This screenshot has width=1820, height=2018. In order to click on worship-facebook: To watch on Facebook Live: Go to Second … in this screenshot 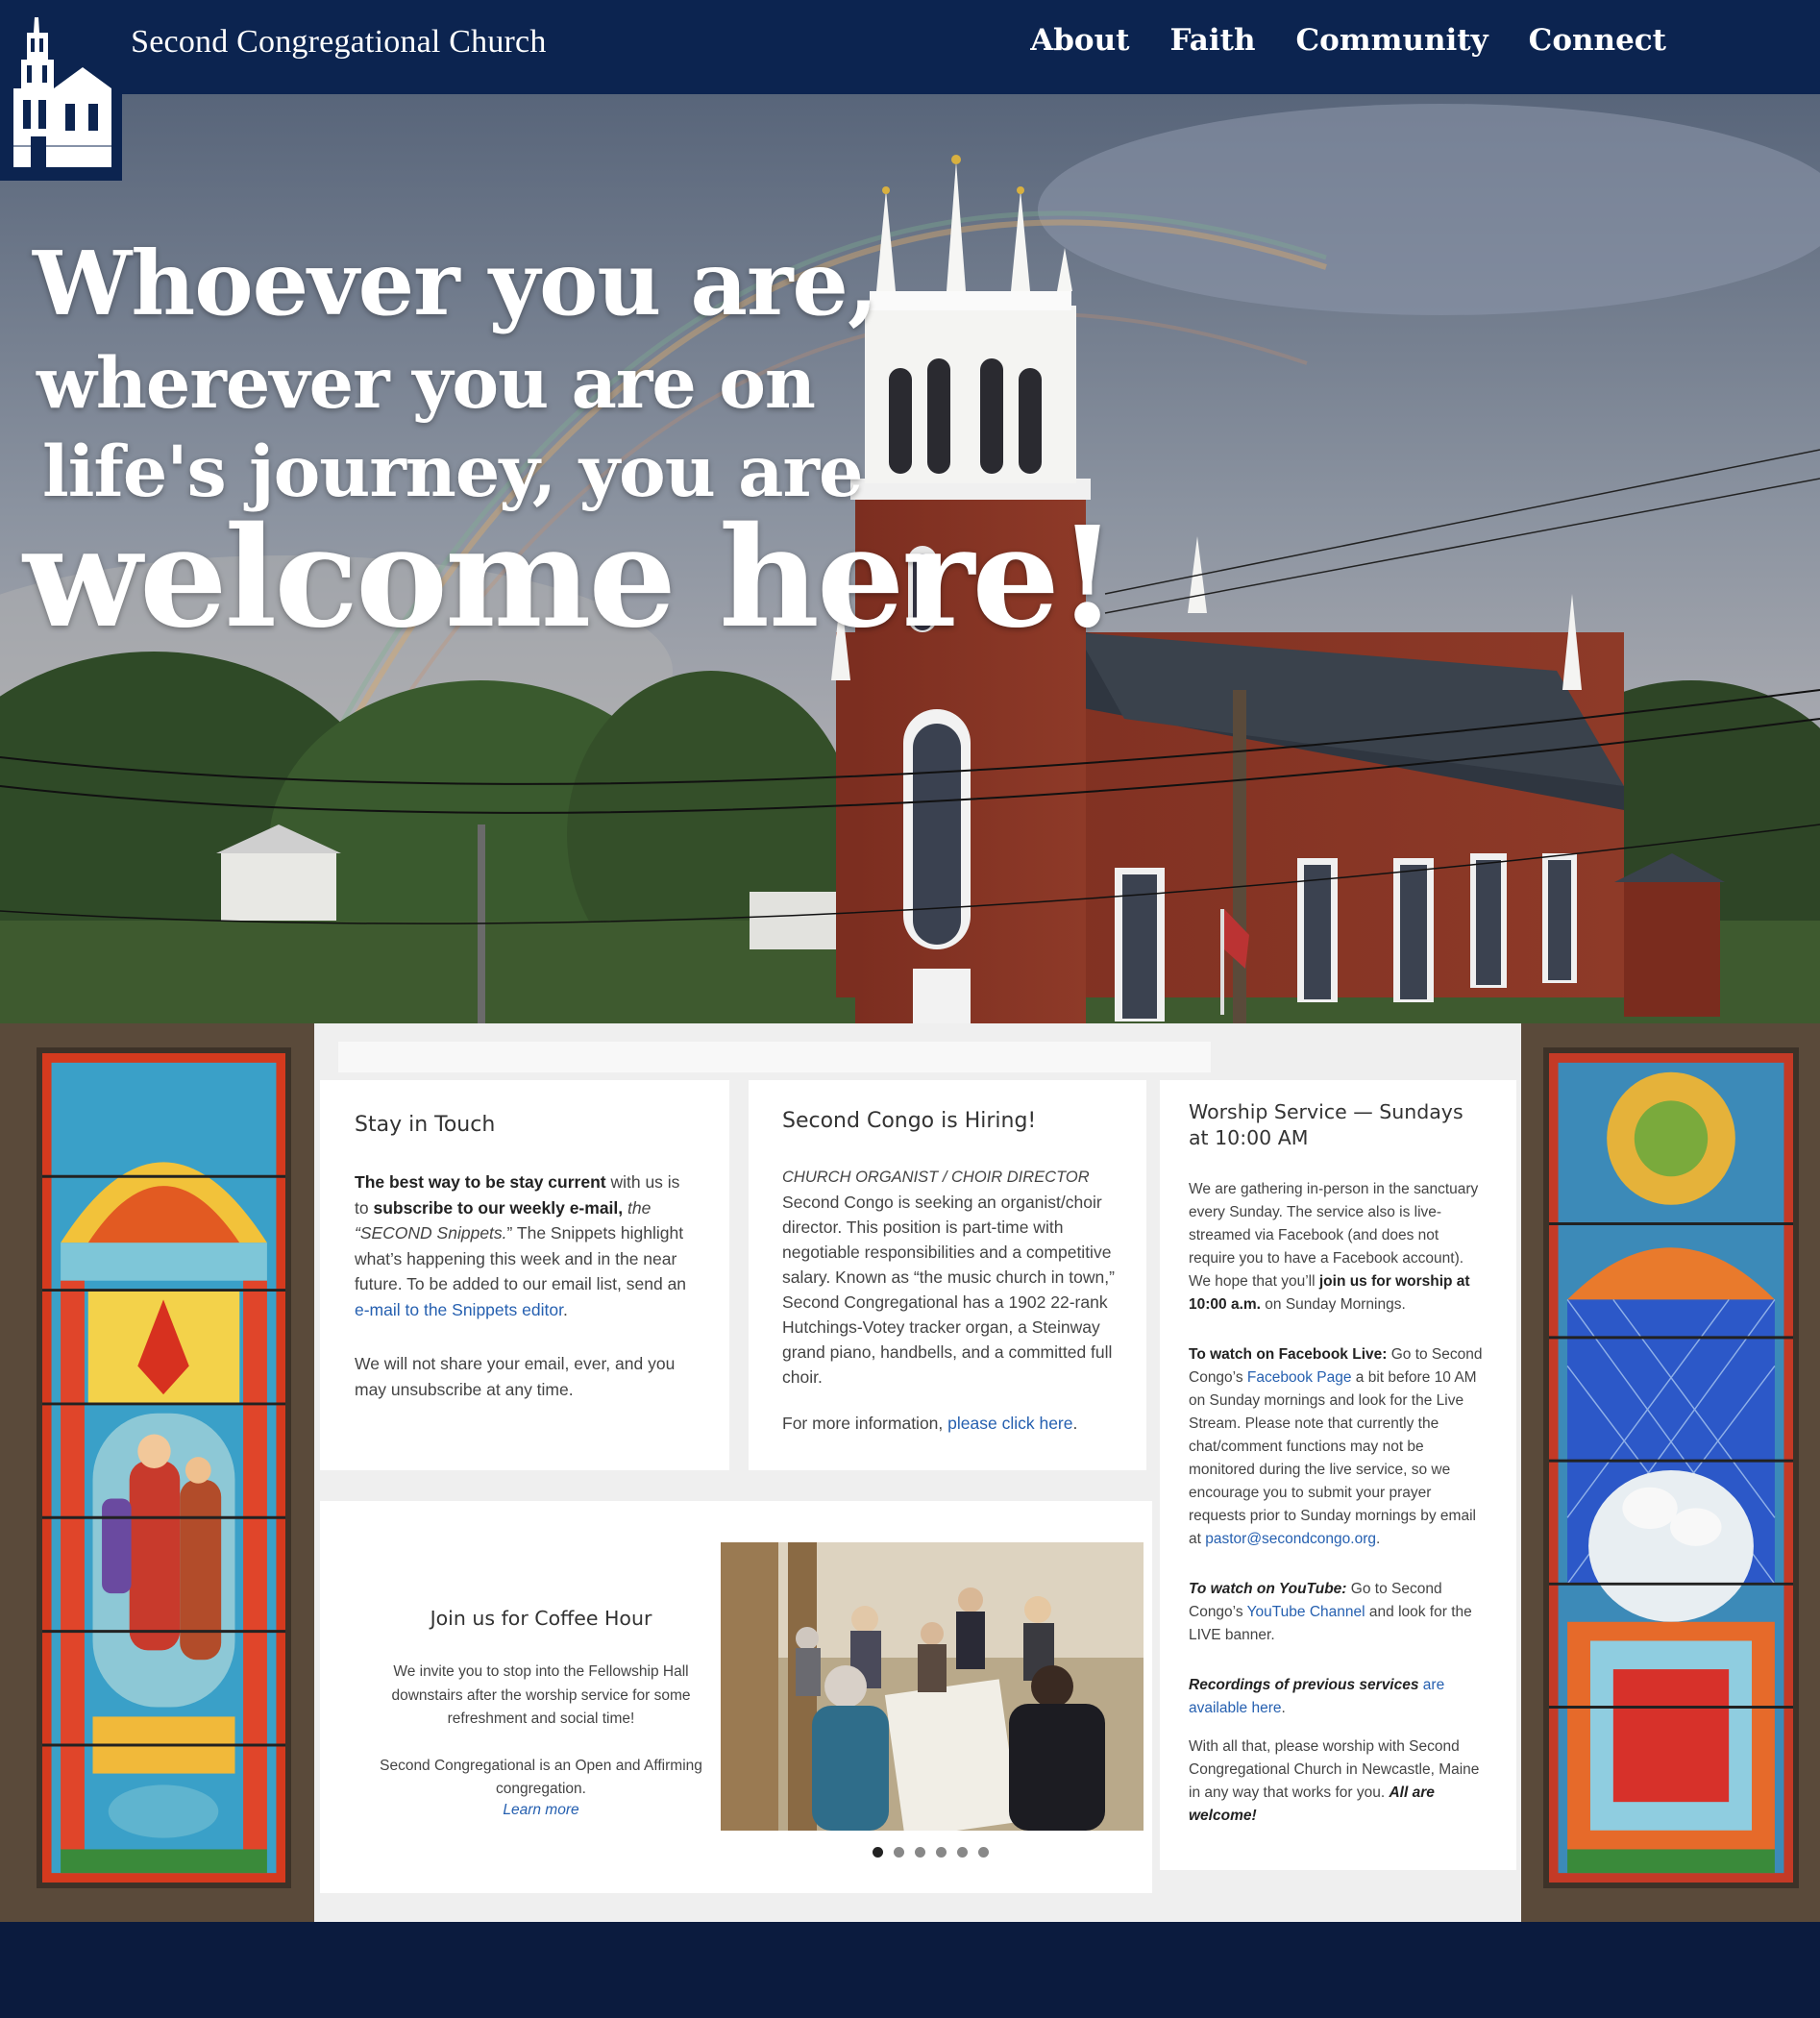, I will do `click(1336, 1447)`.